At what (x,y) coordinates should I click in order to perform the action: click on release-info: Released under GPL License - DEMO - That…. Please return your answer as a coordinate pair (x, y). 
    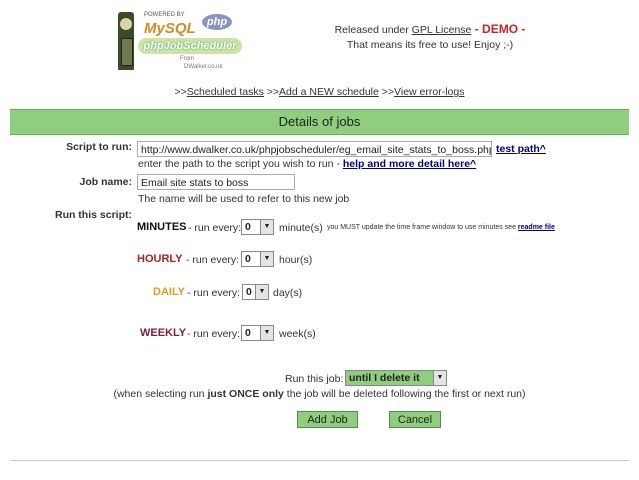
    Looking at the image, I should click on (430, 37).